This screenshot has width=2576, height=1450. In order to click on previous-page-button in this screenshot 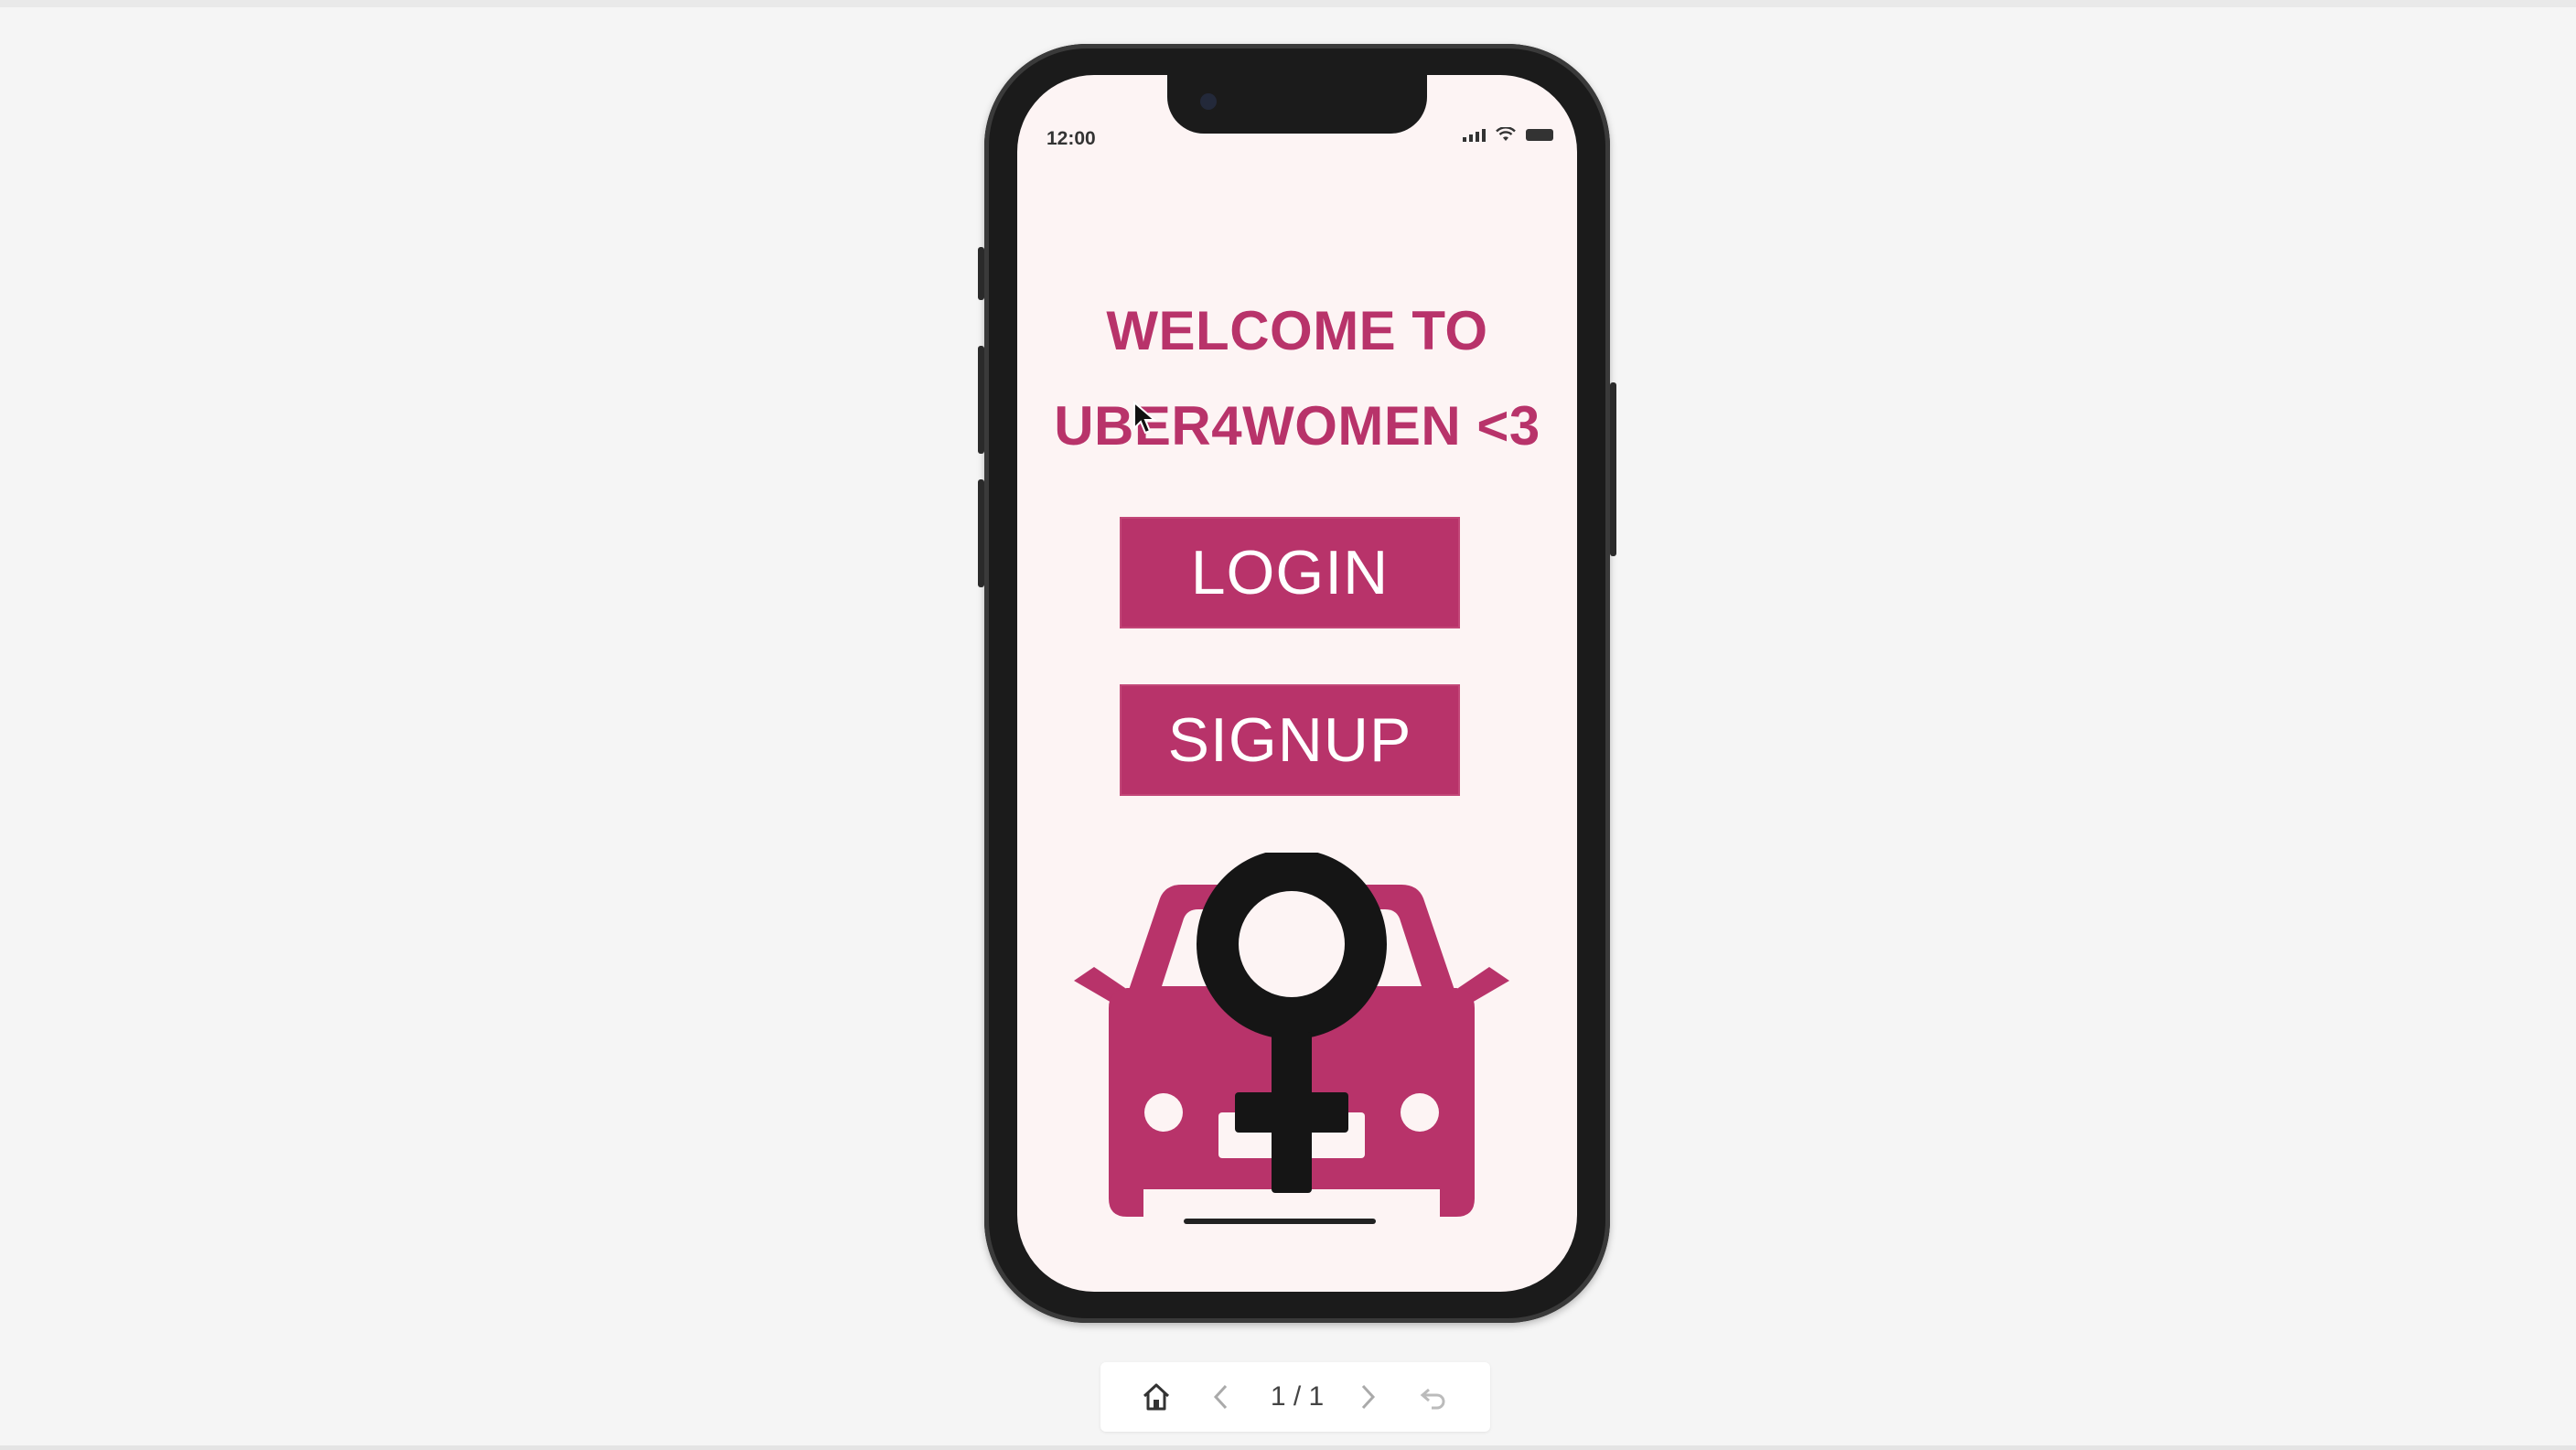, I will do `click(1221, 1397)`.